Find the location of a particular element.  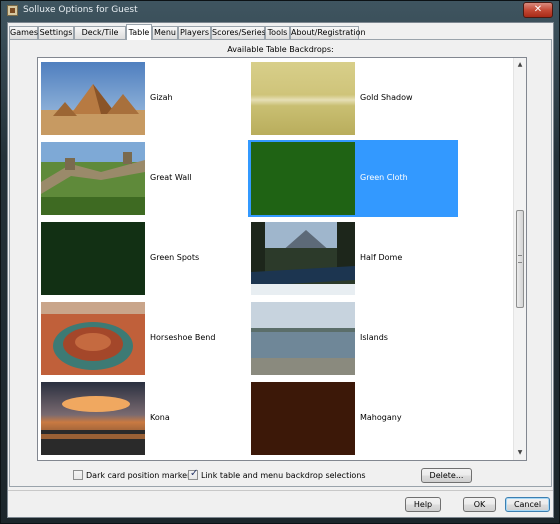

backdrop-item-green-spots: Green Spots is located at coordinates (138, 258).